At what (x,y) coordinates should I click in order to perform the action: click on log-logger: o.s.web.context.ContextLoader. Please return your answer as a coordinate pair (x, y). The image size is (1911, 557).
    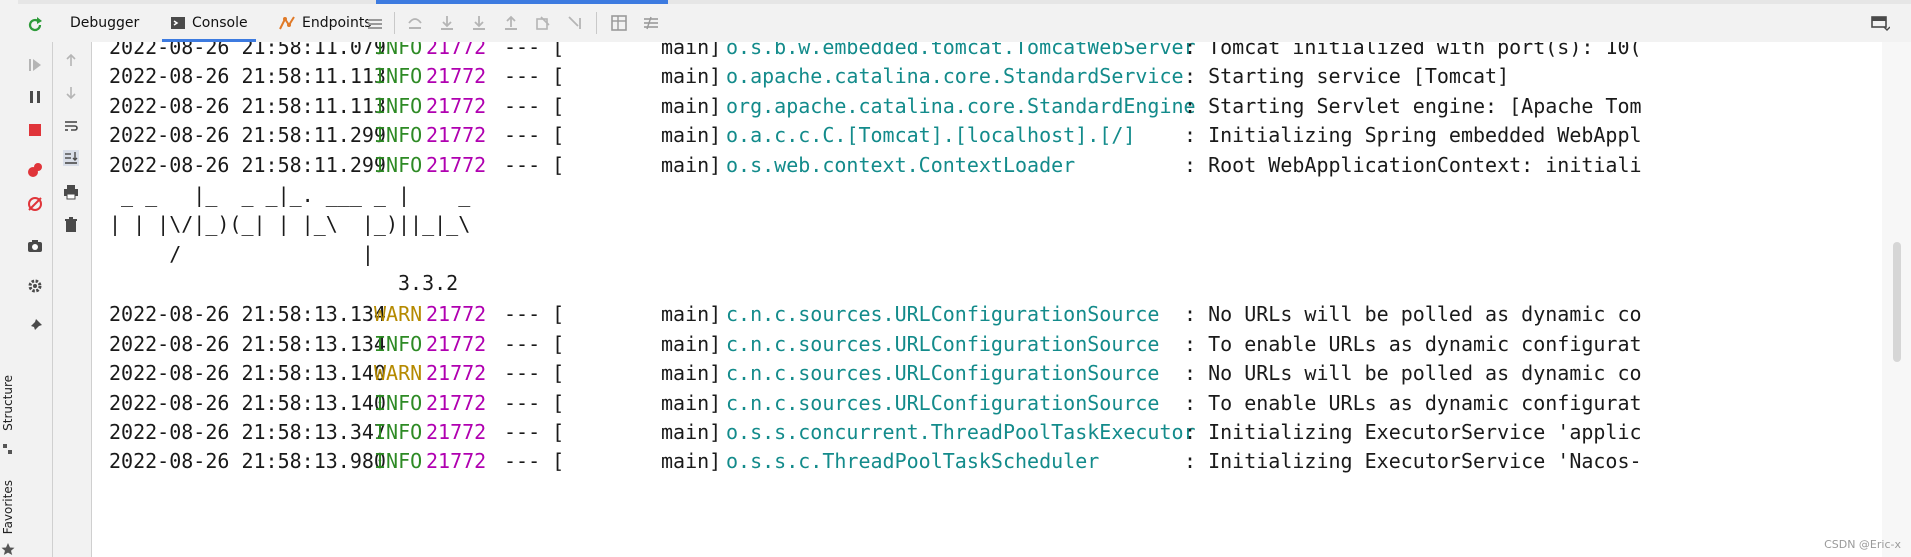
    Looking at the image, I should click on (900, 165).